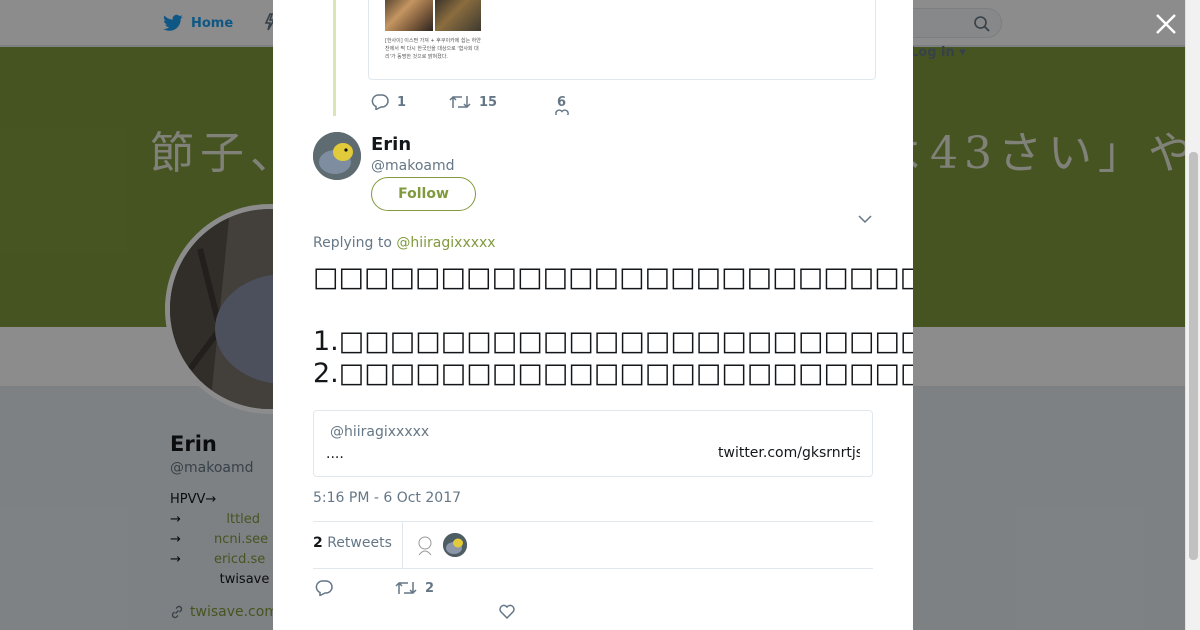 This screenshot has width=1200, height=630. I want to click on tweet-actions: 2, so click(593, 600).